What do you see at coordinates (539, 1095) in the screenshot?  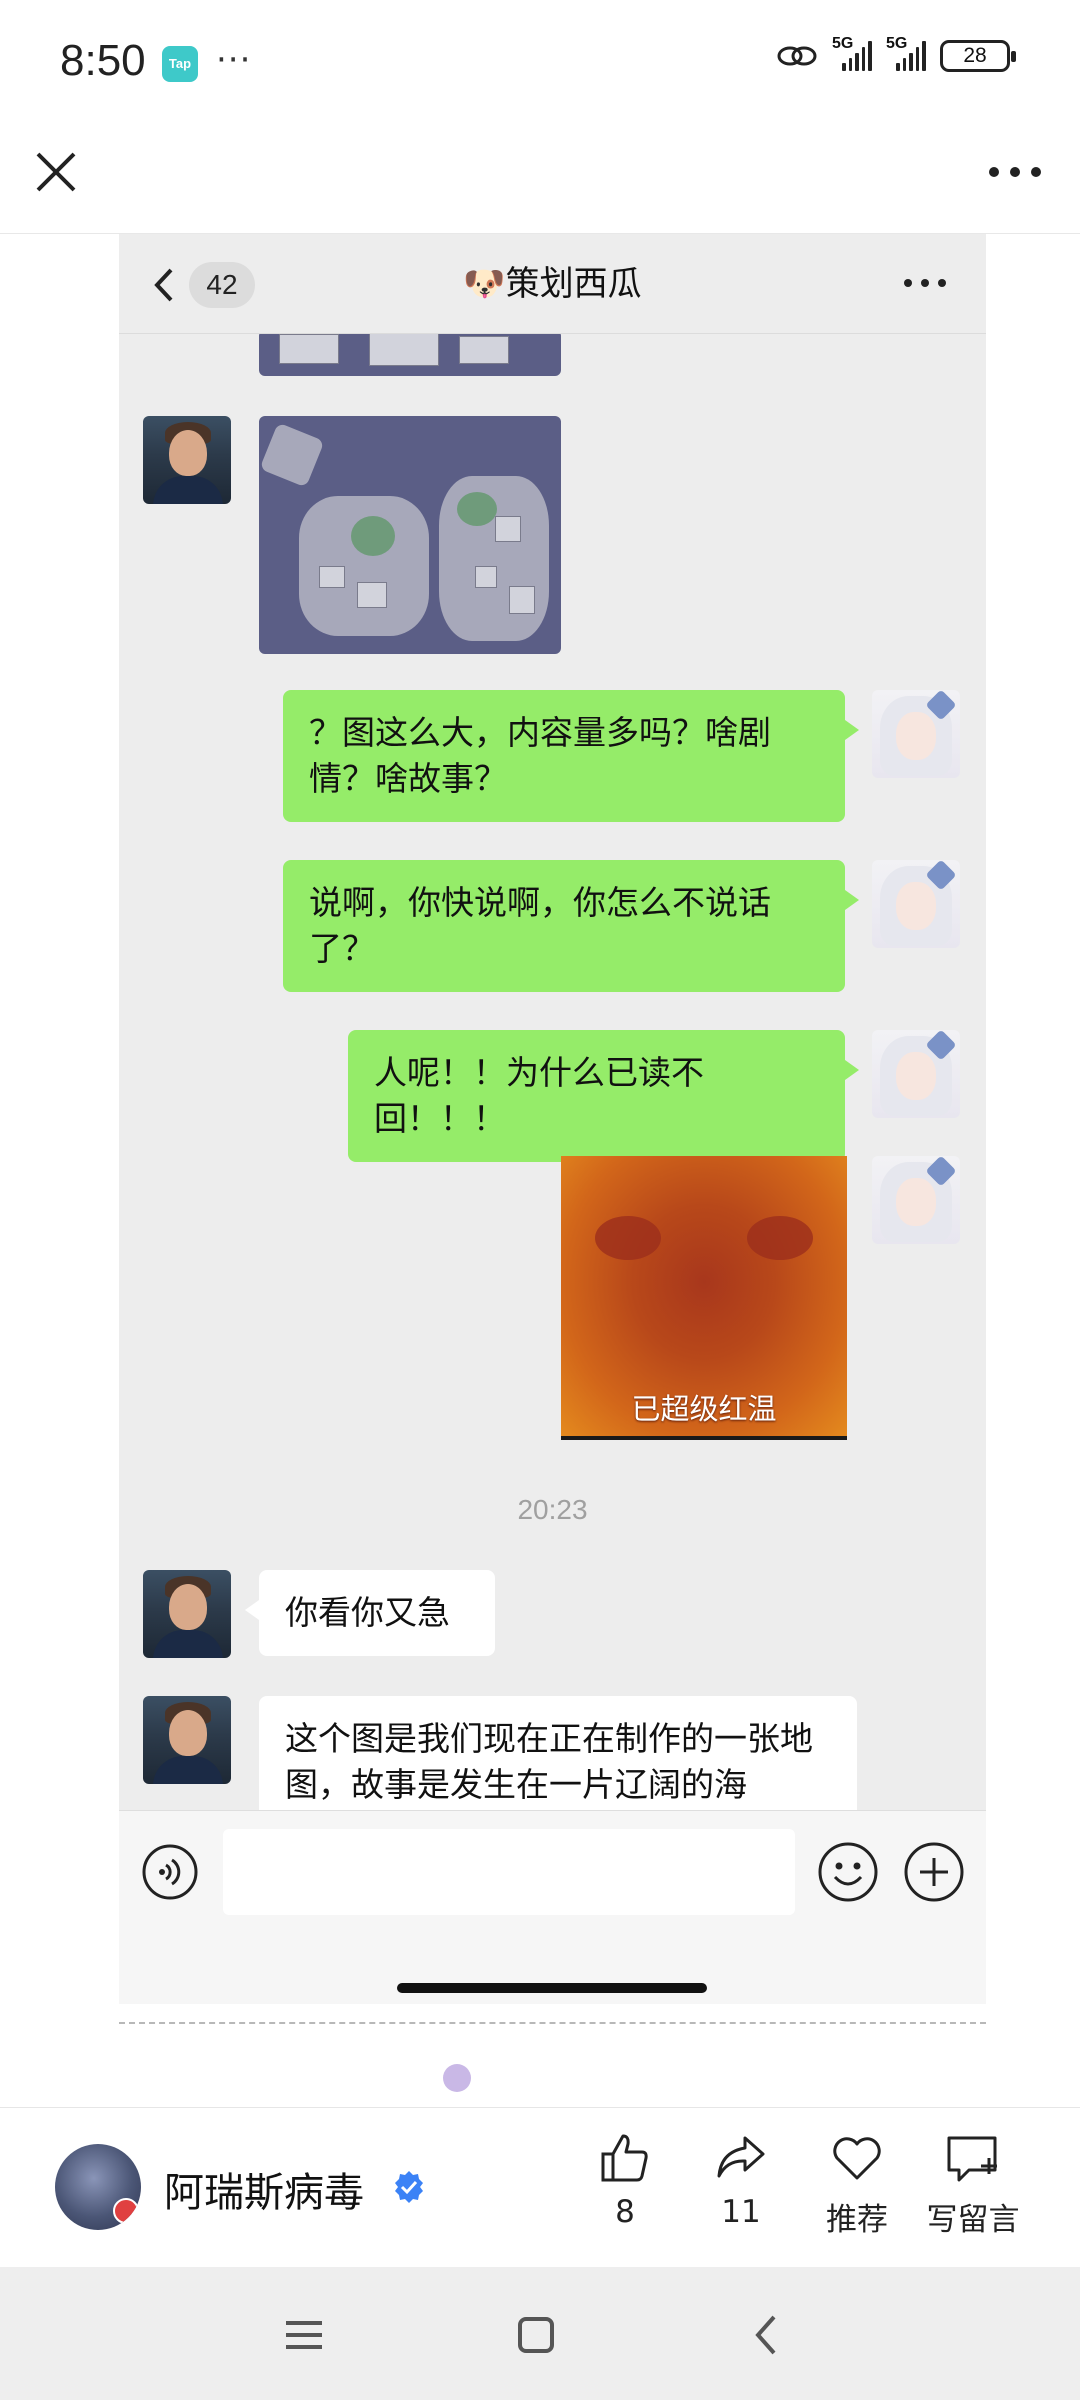 I see `message-text: 人呢！！为什么已读不回！！！` at bounding box center [539, 1095].